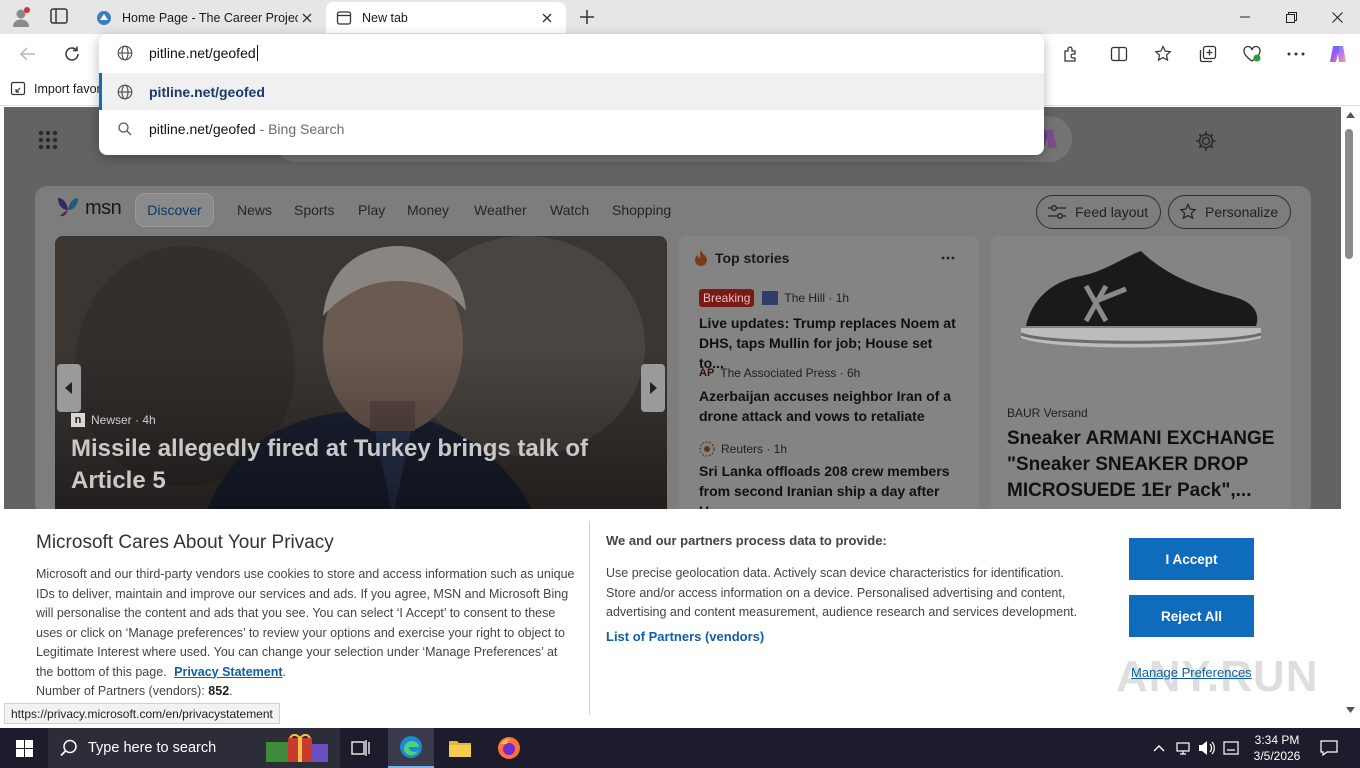  What do you see at coordinates (1350, 115) in the screenshot?
I see `scroll-up-icon` at bounding box center [1350, 115].